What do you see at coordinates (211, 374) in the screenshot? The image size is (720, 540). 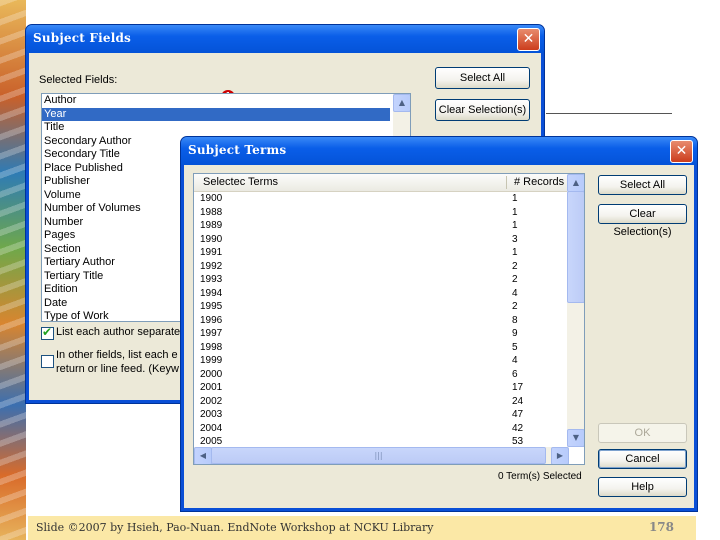 I see `term-cell: 2000` at bounding box center [211, 374].